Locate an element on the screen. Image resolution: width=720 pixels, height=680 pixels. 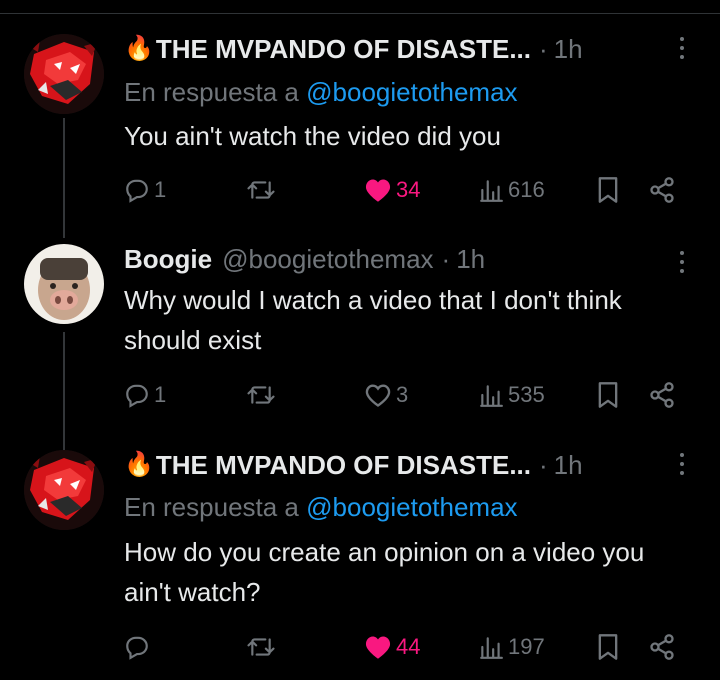
reply-button is located at coordinates (139, 647).